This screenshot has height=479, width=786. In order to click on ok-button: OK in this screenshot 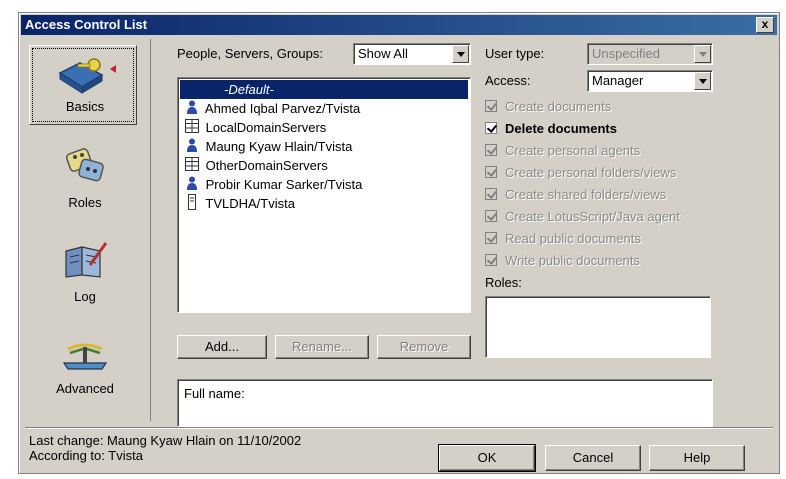, I will do `click(487, 458)`.